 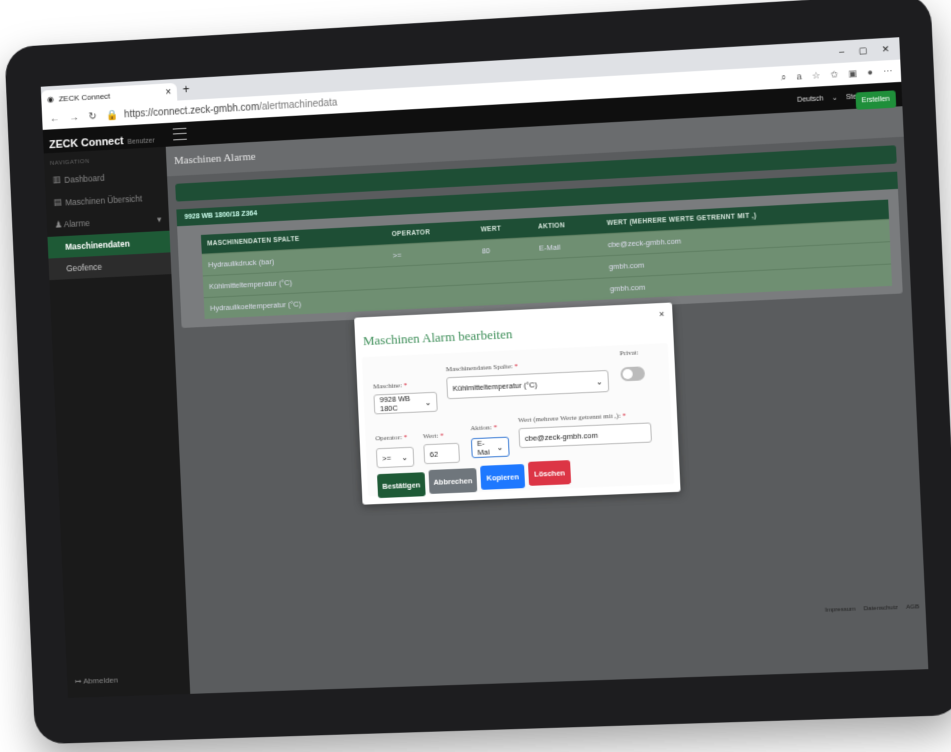 I want to click on profile-icon: ●, so click(x=870, y=72).